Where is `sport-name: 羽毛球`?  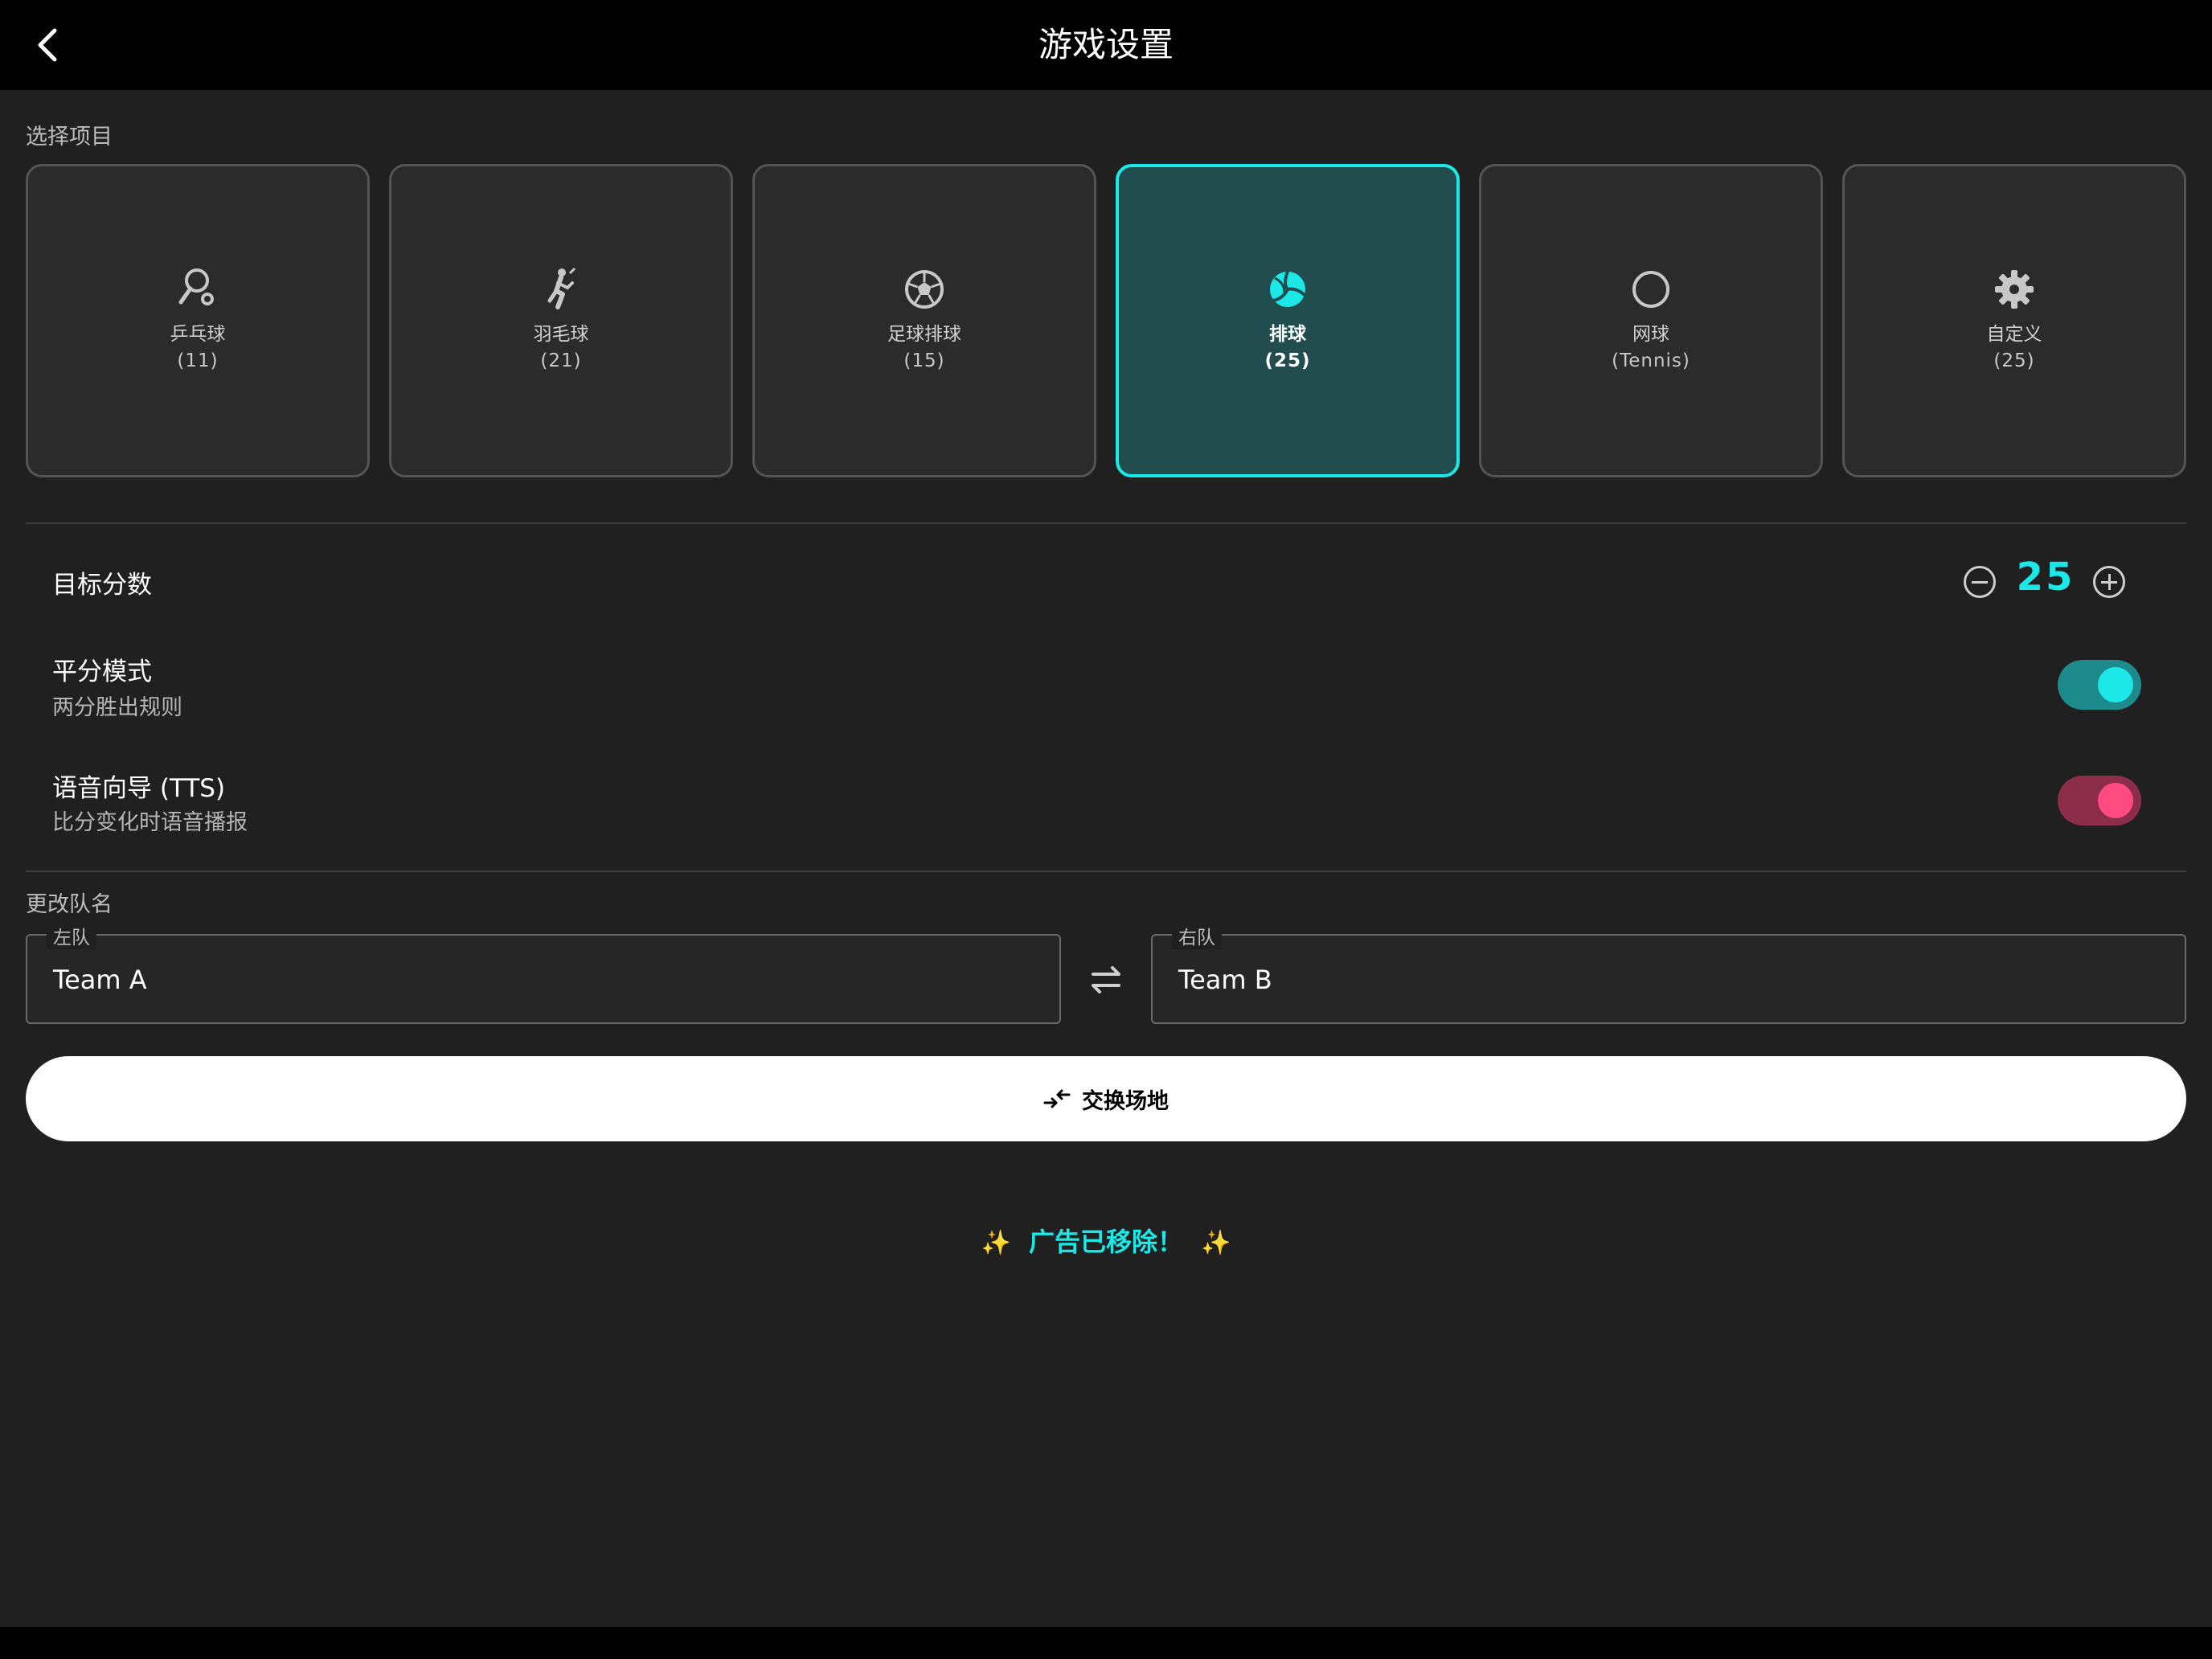 sport-name: 羽毛球 is located at coordinates (561, 334).